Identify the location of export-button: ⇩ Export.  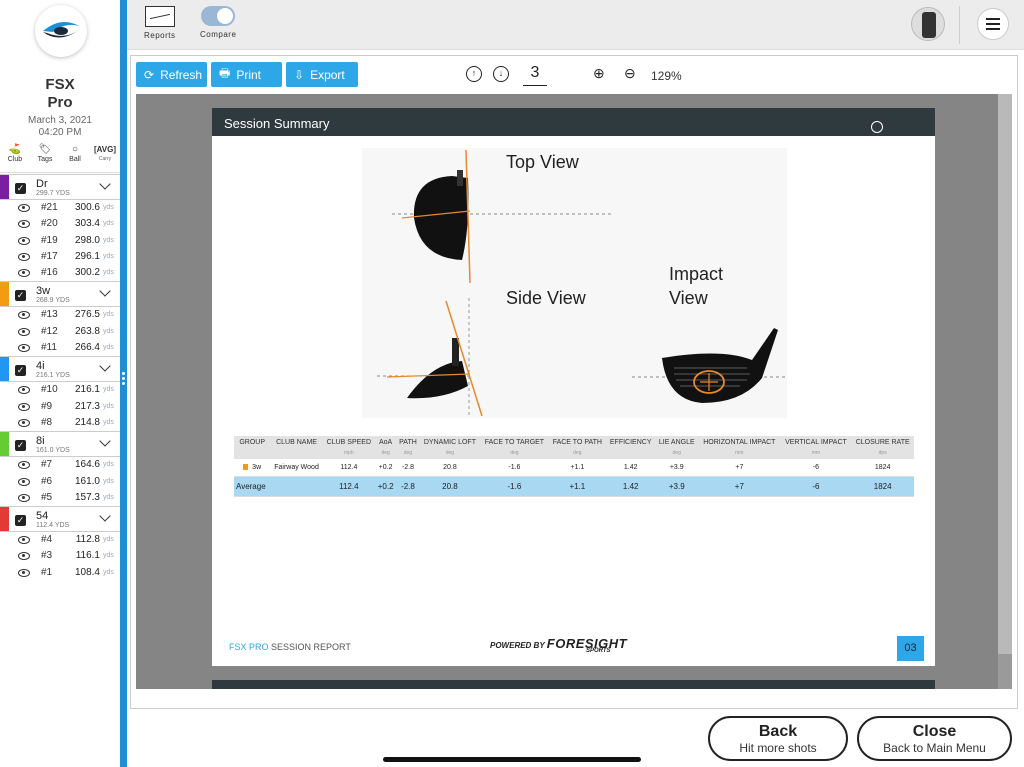
(322, 74).